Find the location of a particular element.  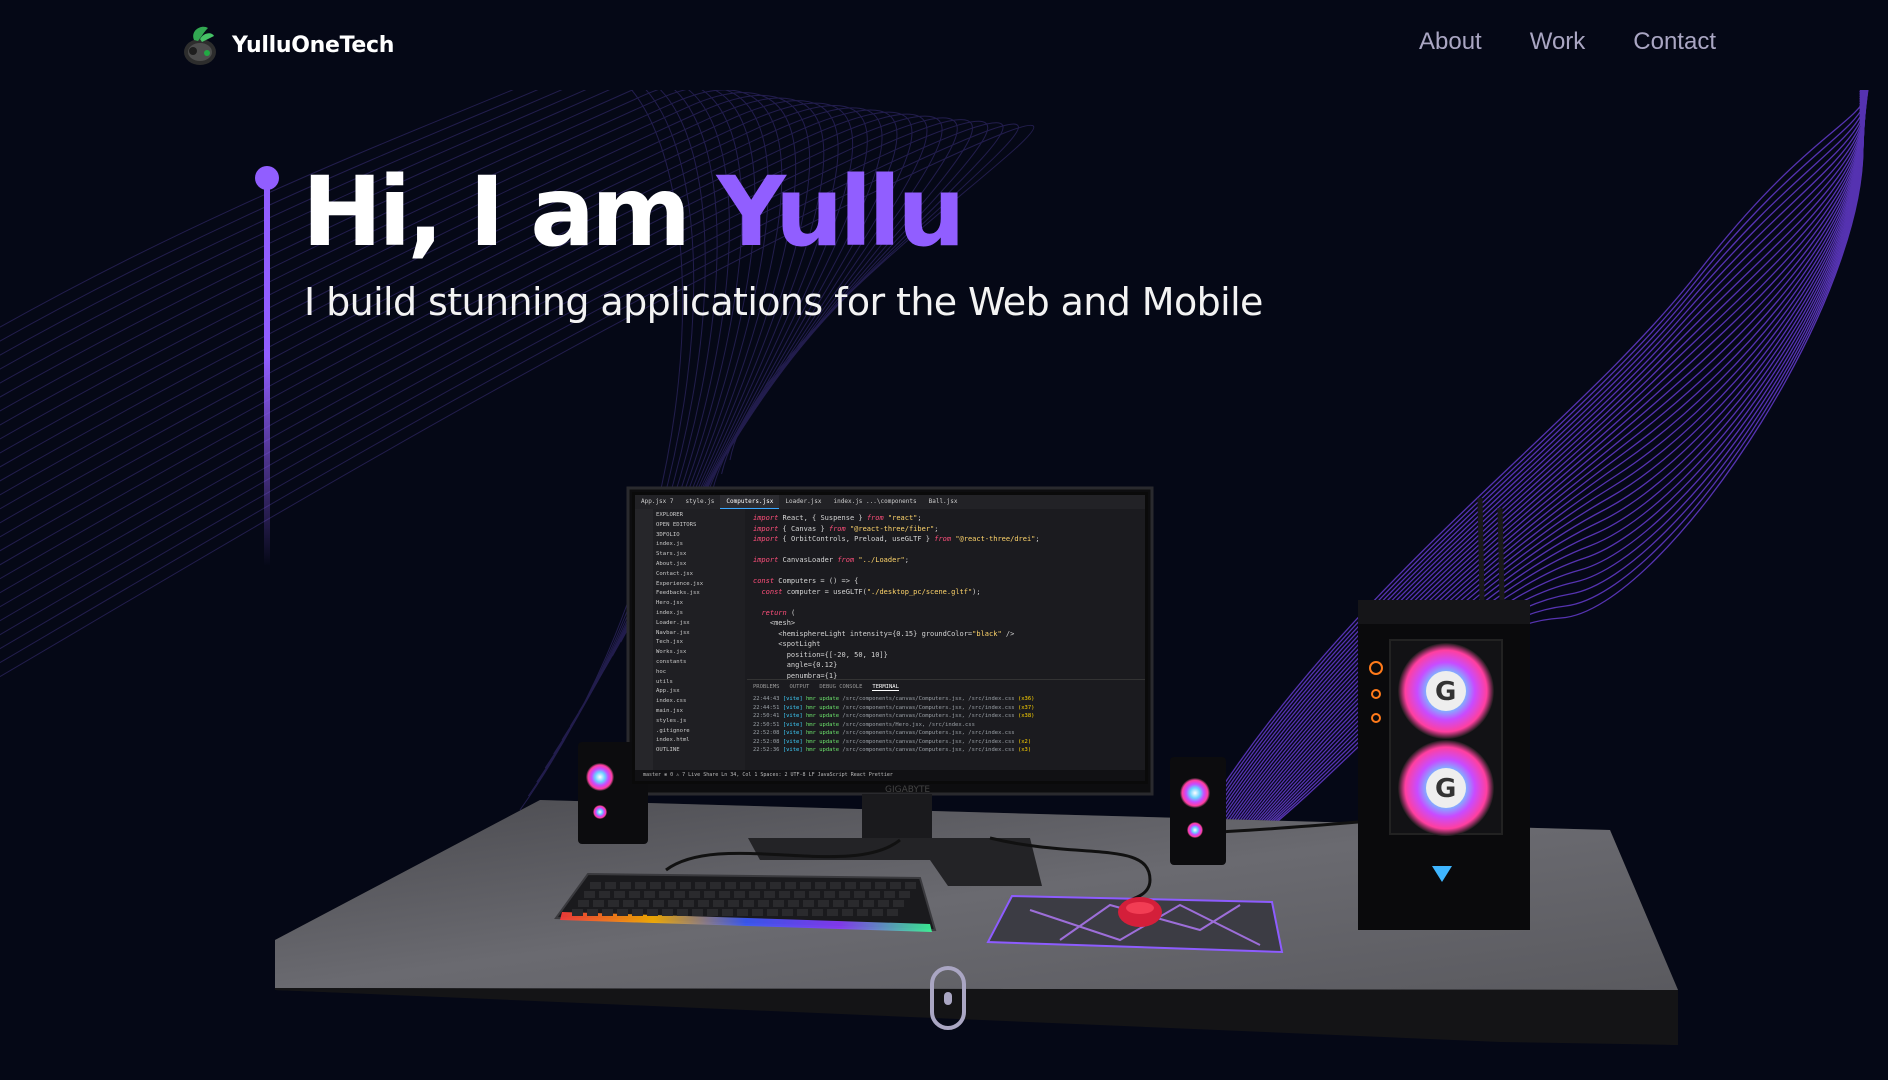

hero-title: Hi, I am Yullu is located at coordinates (634, 212).